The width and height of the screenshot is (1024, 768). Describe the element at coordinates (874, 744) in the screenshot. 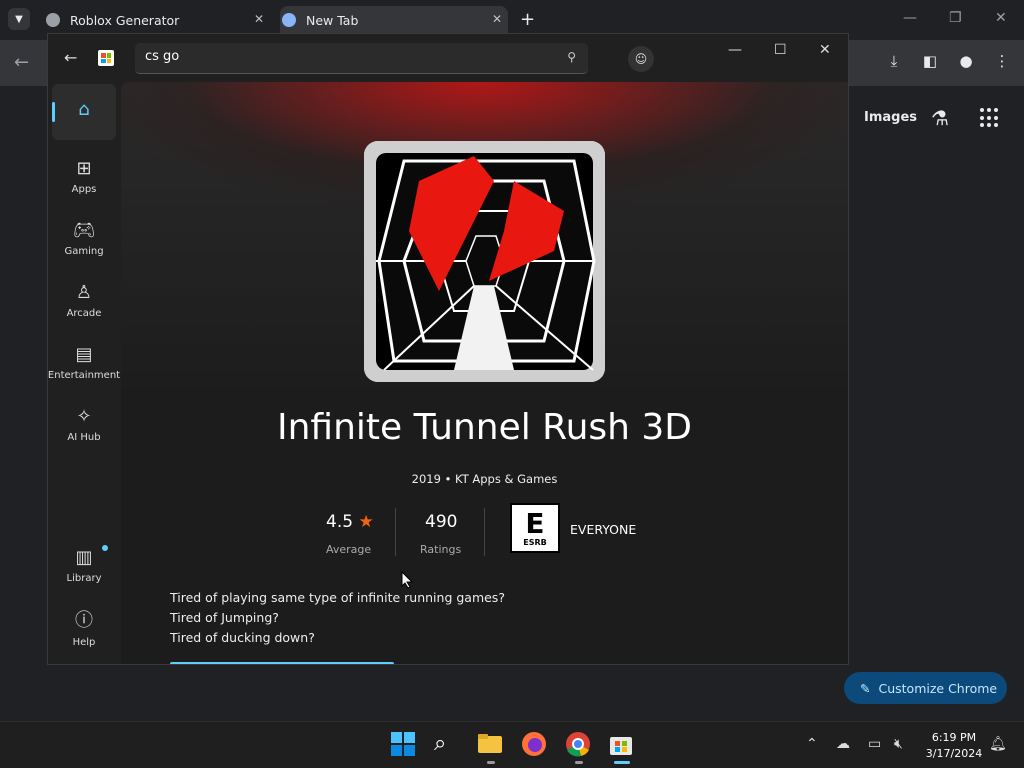

I see `network-icon: ▭` at that location.